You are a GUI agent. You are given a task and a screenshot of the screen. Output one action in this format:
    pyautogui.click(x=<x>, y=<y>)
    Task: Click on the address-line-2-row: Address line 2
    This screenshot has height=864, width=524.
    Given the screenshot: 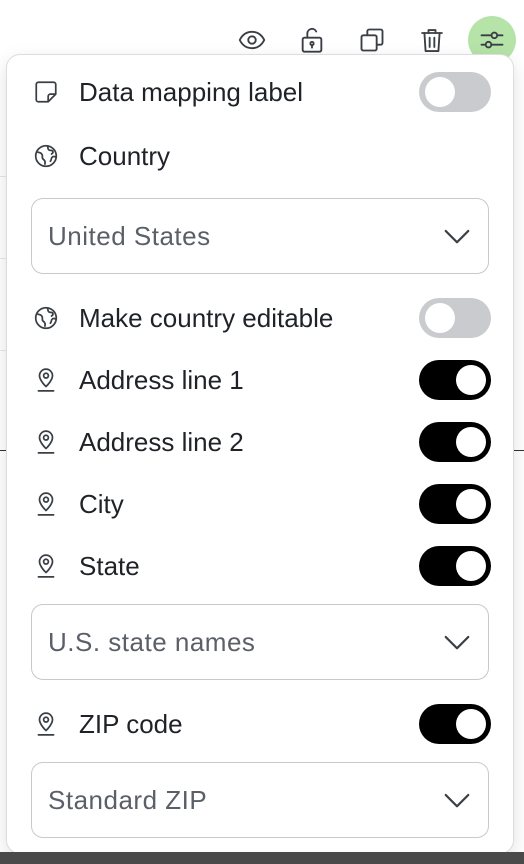 What is the action you would take?
    pyautogui.click(x=261, y=442)
    